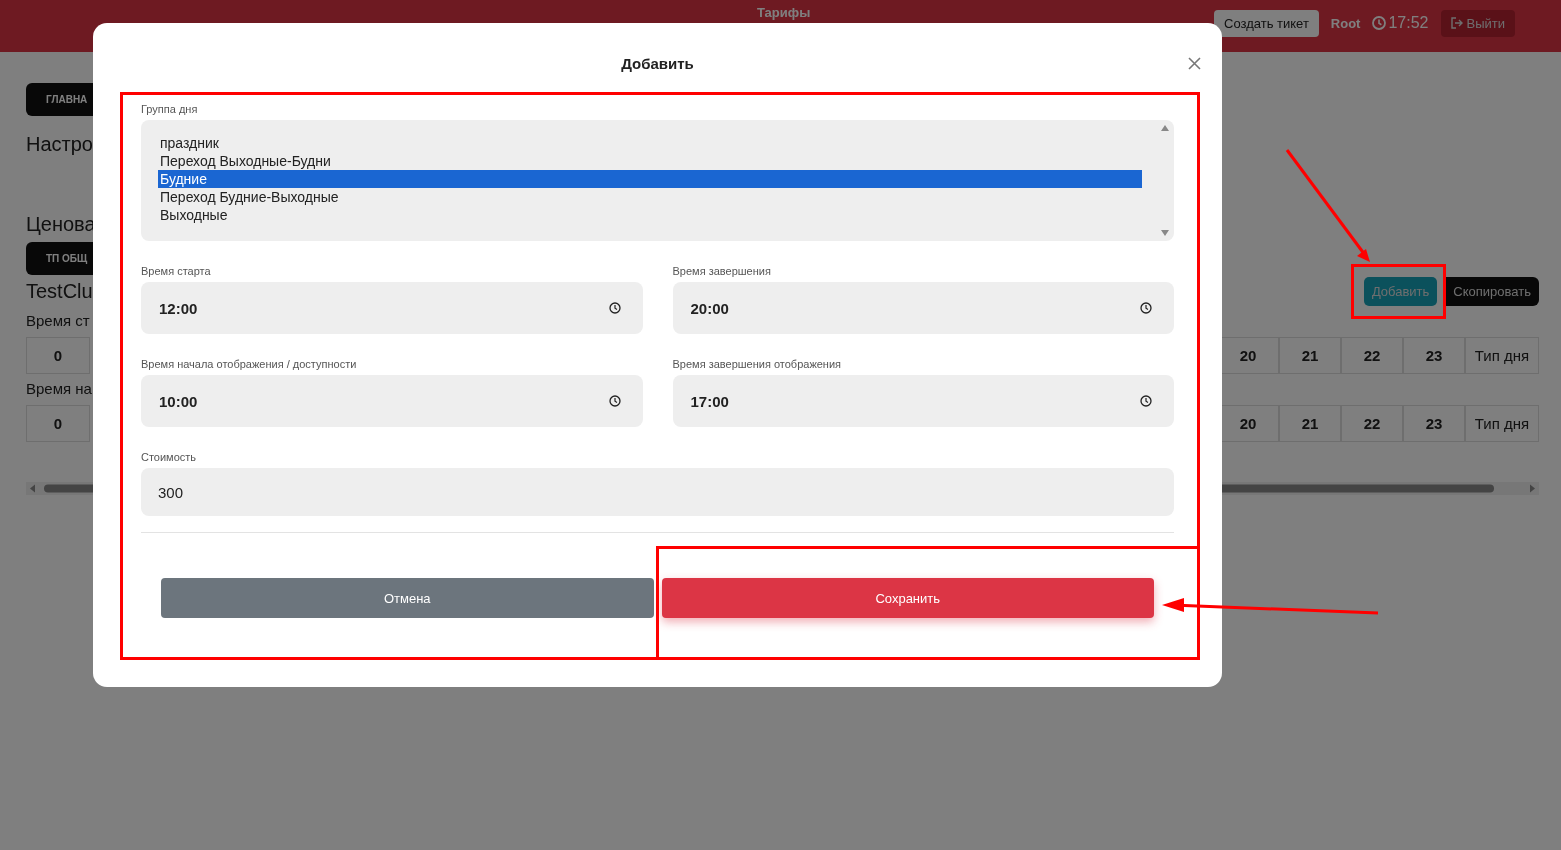  I want to click on list-option: Выходные, so click(650, 215).